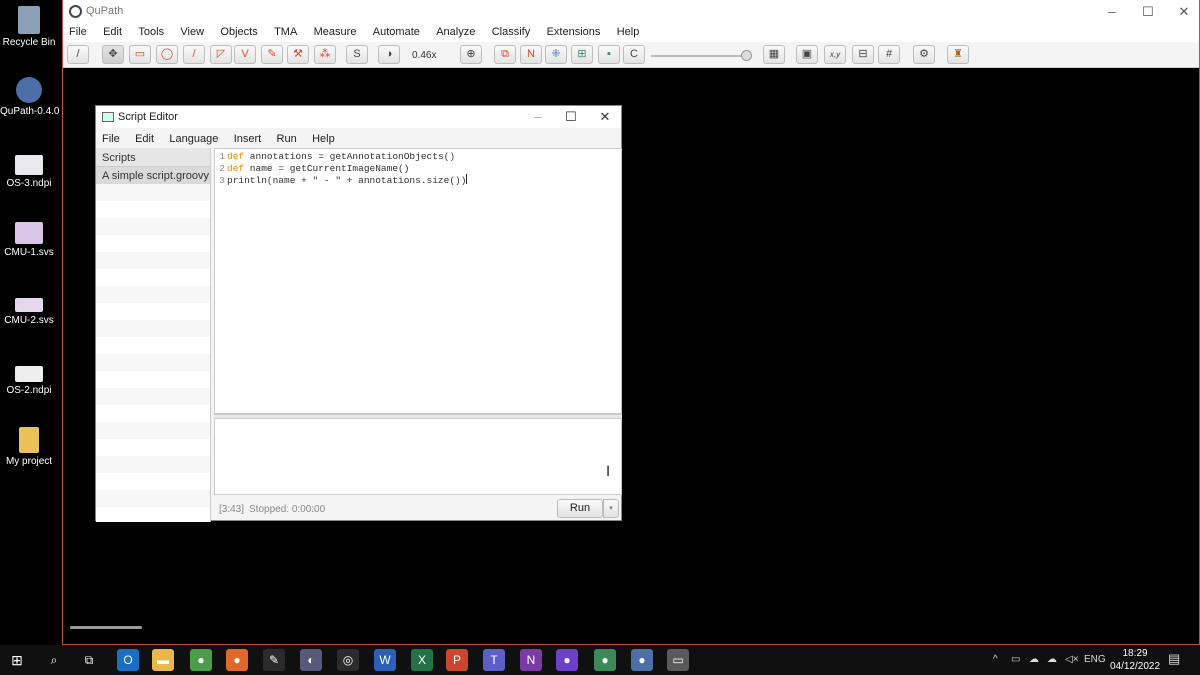  Describe the element at coordinates (642, 660) in the screenshot. I see `qupath-task-icon: ●` at that location.